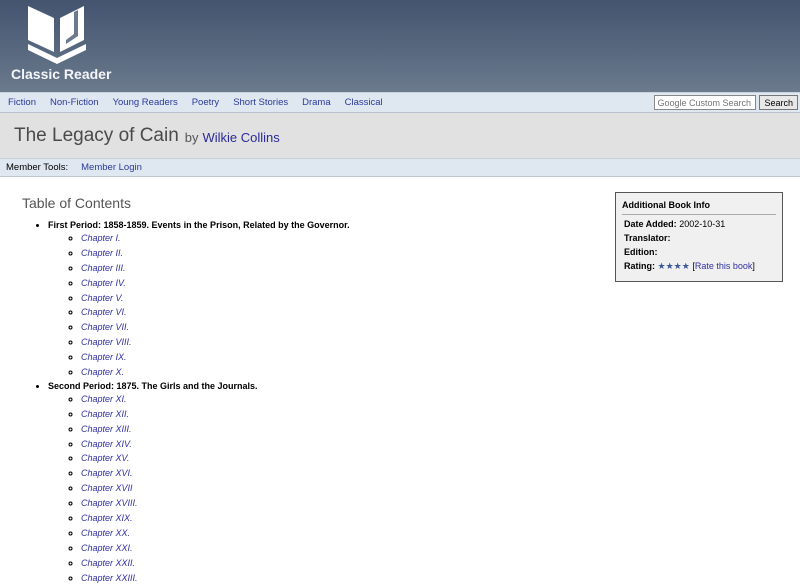  I want to click on nav-poetry: Poetry, so click(205, 102).